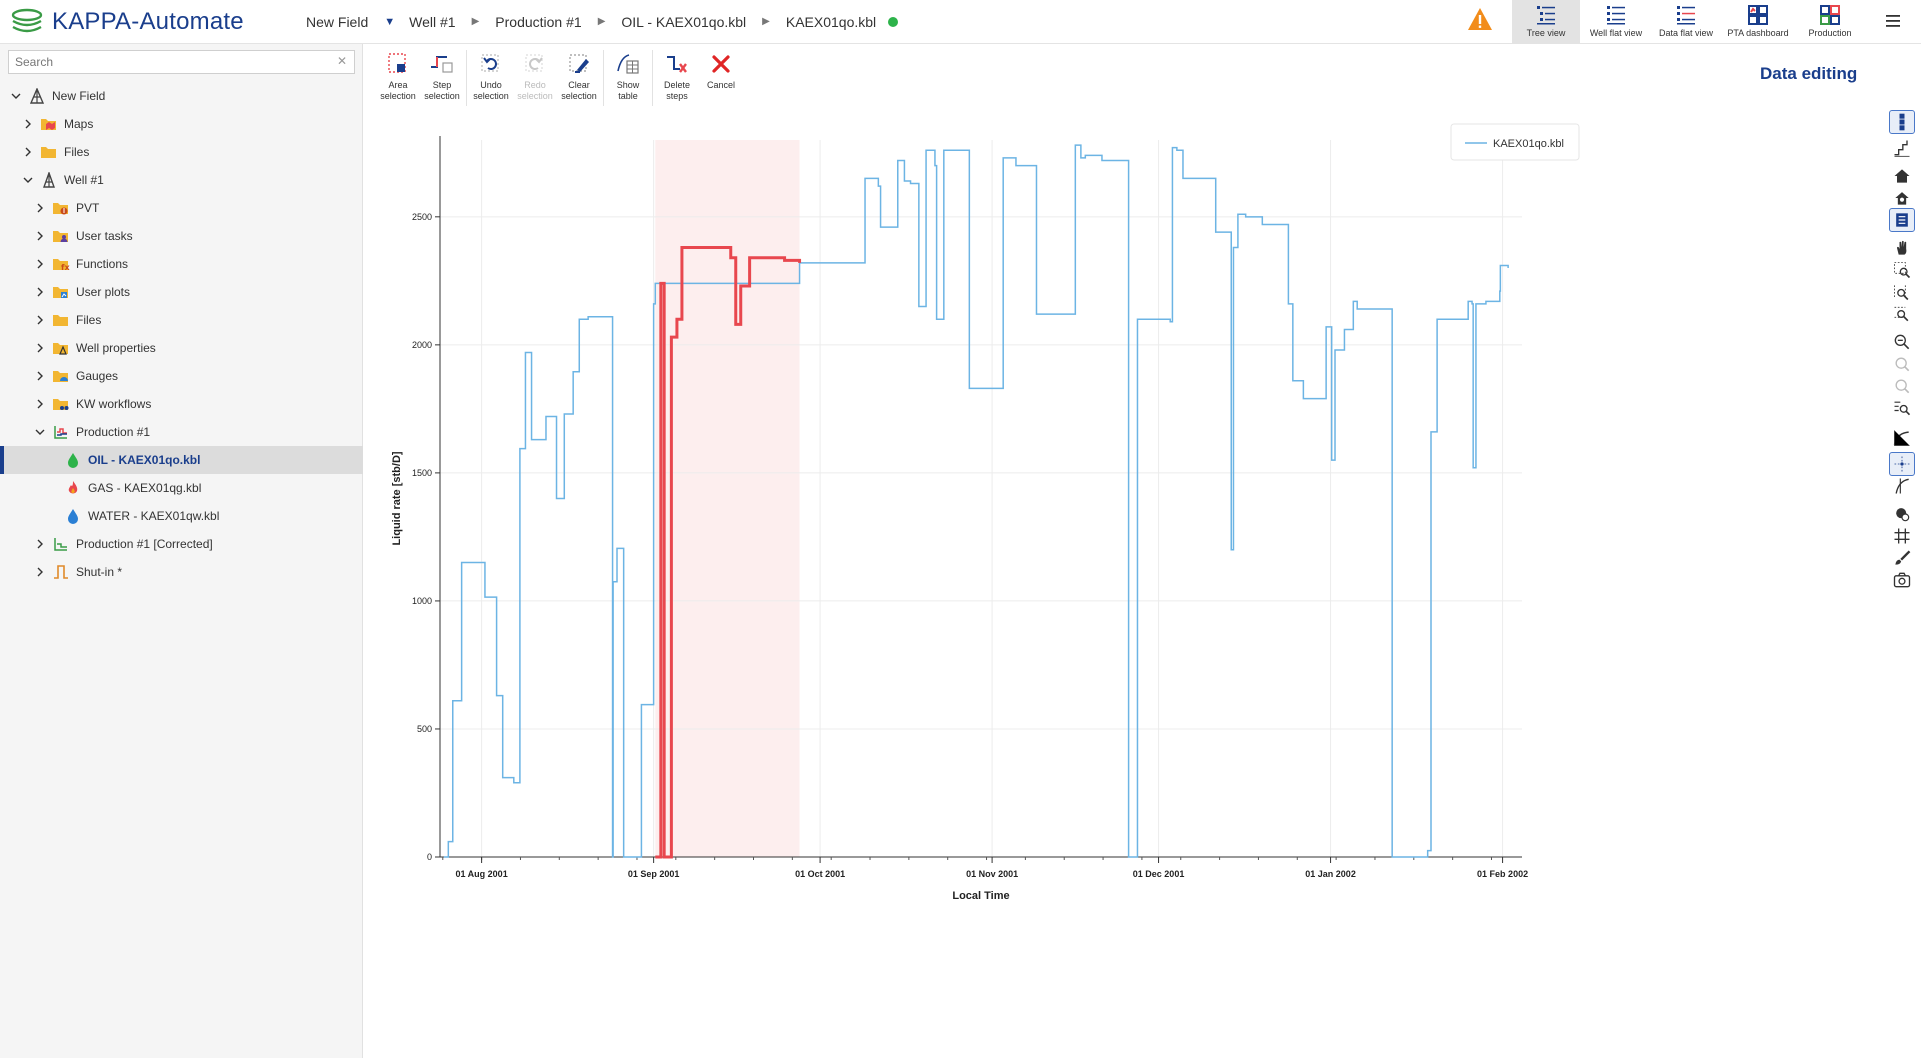 This screenshot has width=1921, height=1058. Describe the element at coordinates (336, 22) in the screenshot. I see `breadcrumb-field: New Field` at that location.